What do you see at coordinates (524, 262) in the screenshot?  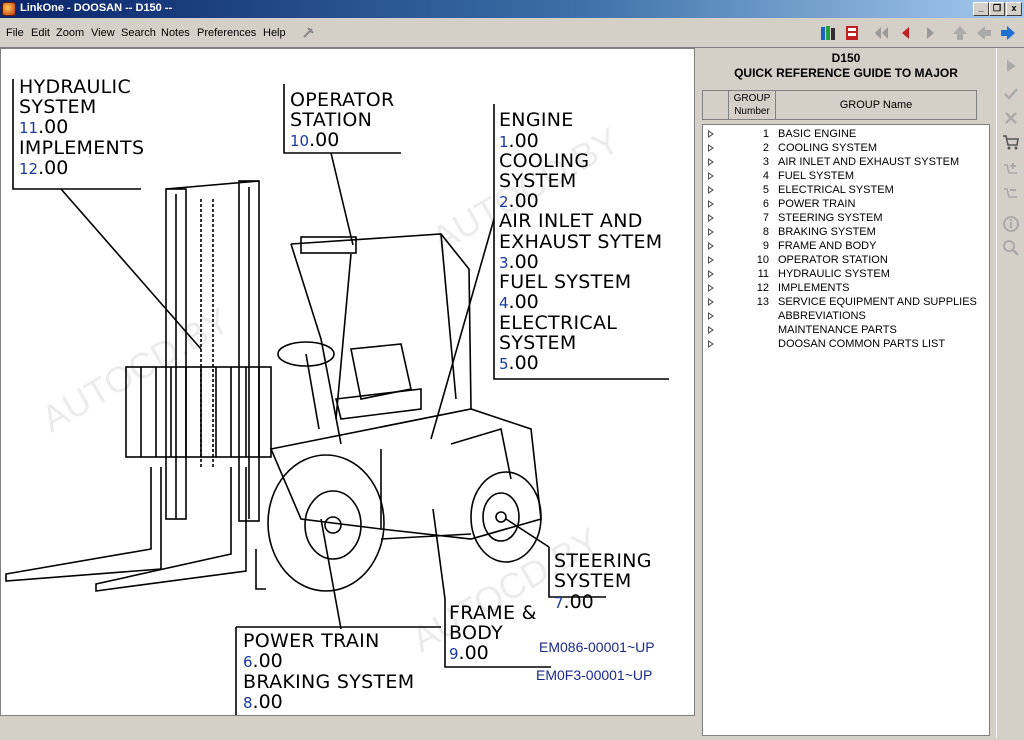 I see `airinlet-code-suffix: .00` at bounding box center [524, 262].